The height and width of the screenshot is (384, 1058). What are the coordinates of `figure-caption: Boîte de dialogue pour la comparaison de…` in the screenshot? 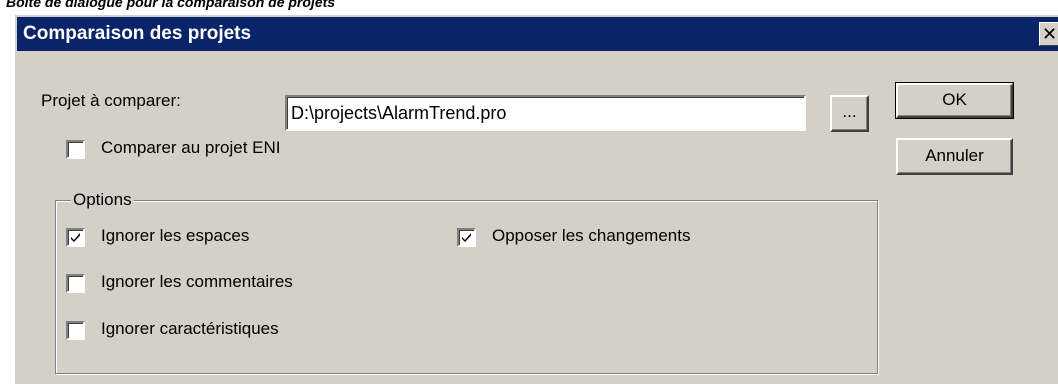 It's located at (171, 5).